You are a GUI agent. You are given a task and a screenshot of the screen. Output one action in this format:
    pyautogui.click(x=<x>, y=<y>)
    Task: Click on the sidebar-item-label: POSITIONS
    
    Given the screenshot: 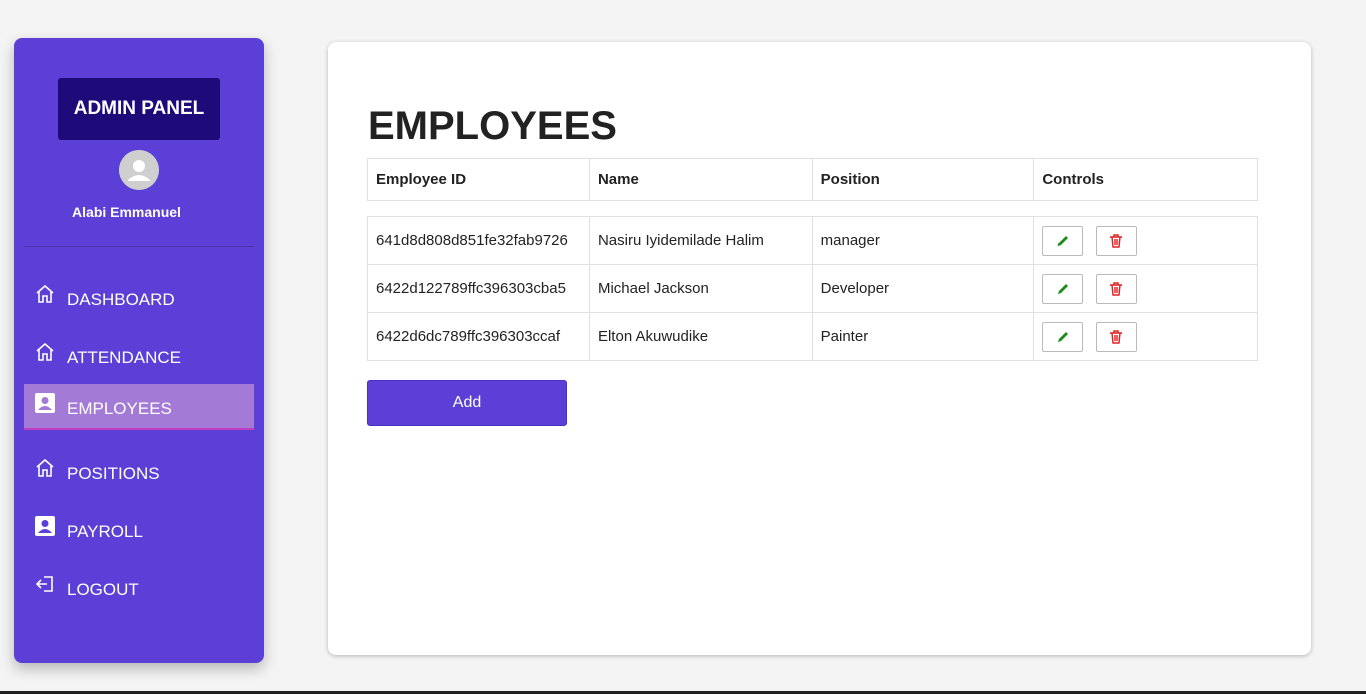 What is the action you would take?
    pyautogui.click(x=113, y=473)
    